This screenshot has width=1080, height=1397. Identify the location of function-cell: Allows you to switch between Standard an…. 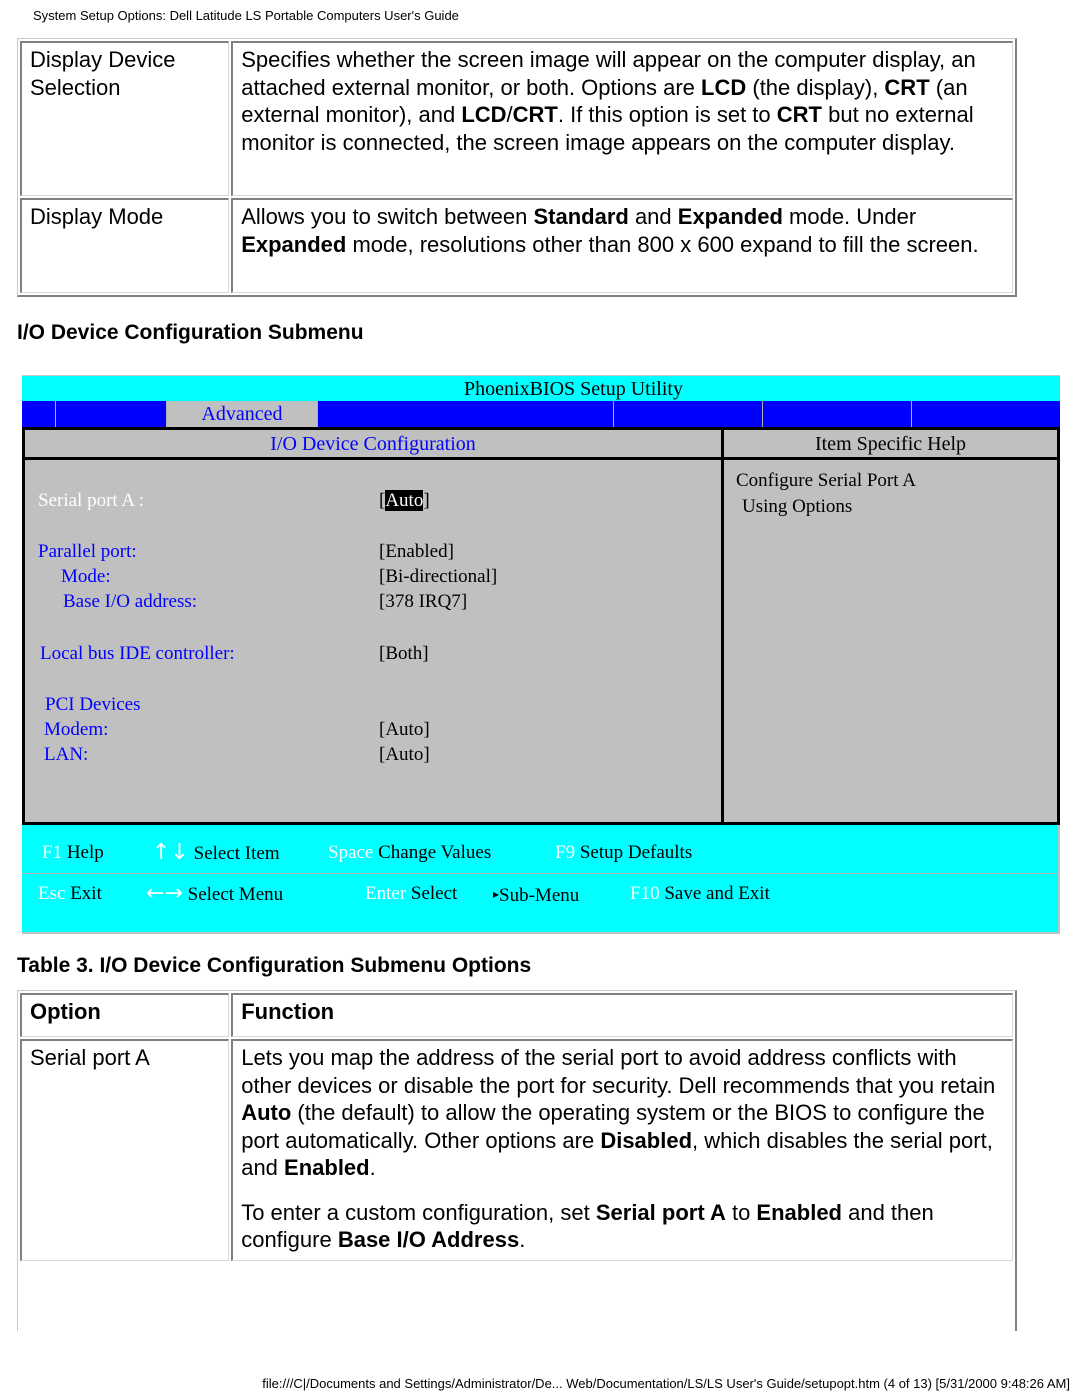
(622, 245).